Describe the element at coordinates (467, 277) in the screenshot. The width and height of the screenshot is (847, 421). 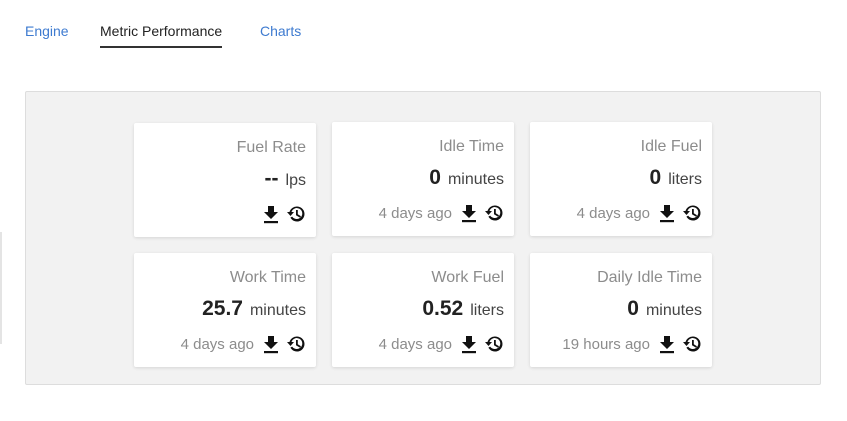
I see `metric-title: Work Fuel` at that location.